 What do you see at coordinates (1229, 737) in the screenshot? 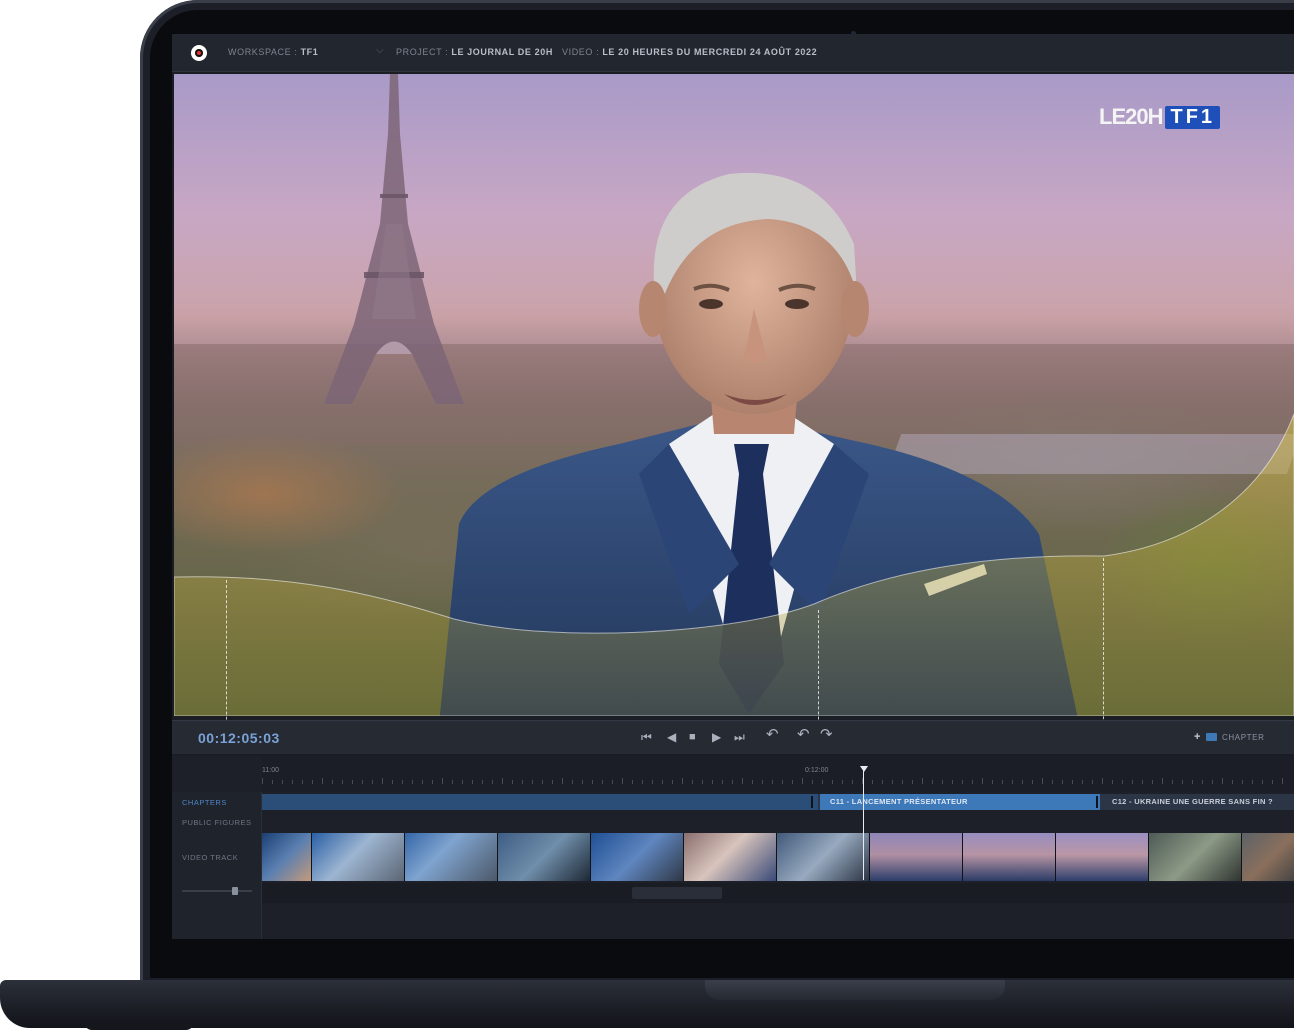
I see `add-chapter-button: + CHAPTER` at bounding box center [1229, 737].